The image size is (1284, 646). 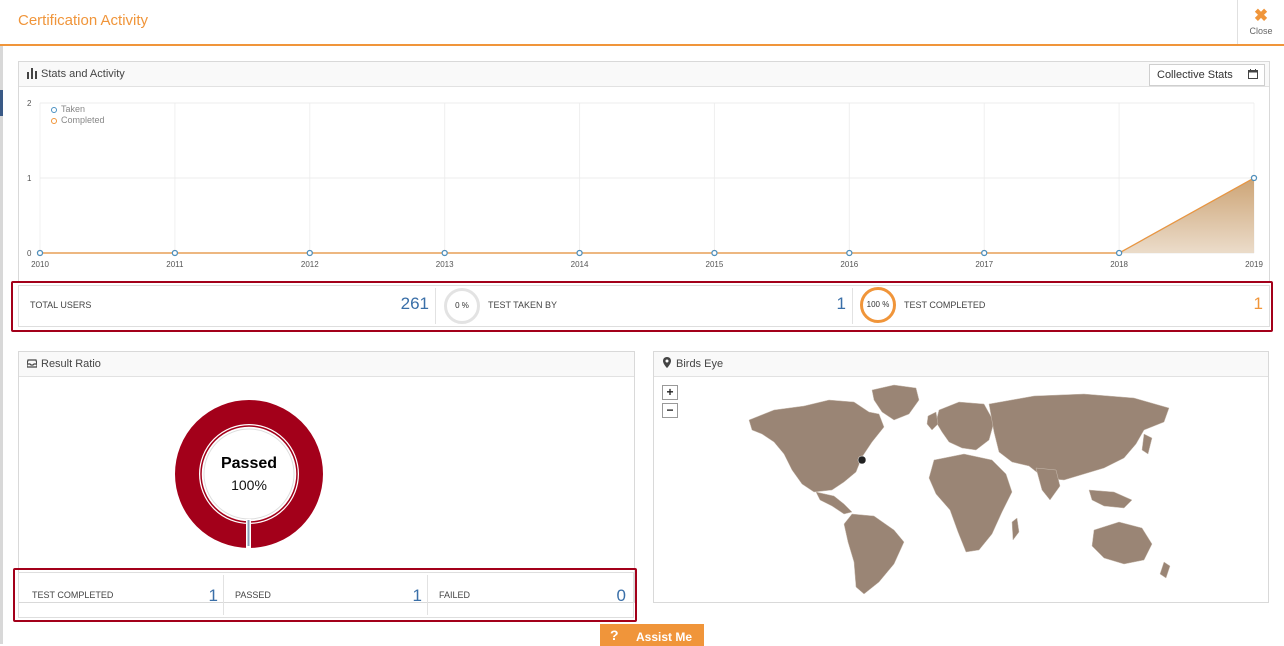 What do you see at coordinates (249, 463) in the screenshot?
I see `donut-title: Passed` at bounding box center [249, 463].